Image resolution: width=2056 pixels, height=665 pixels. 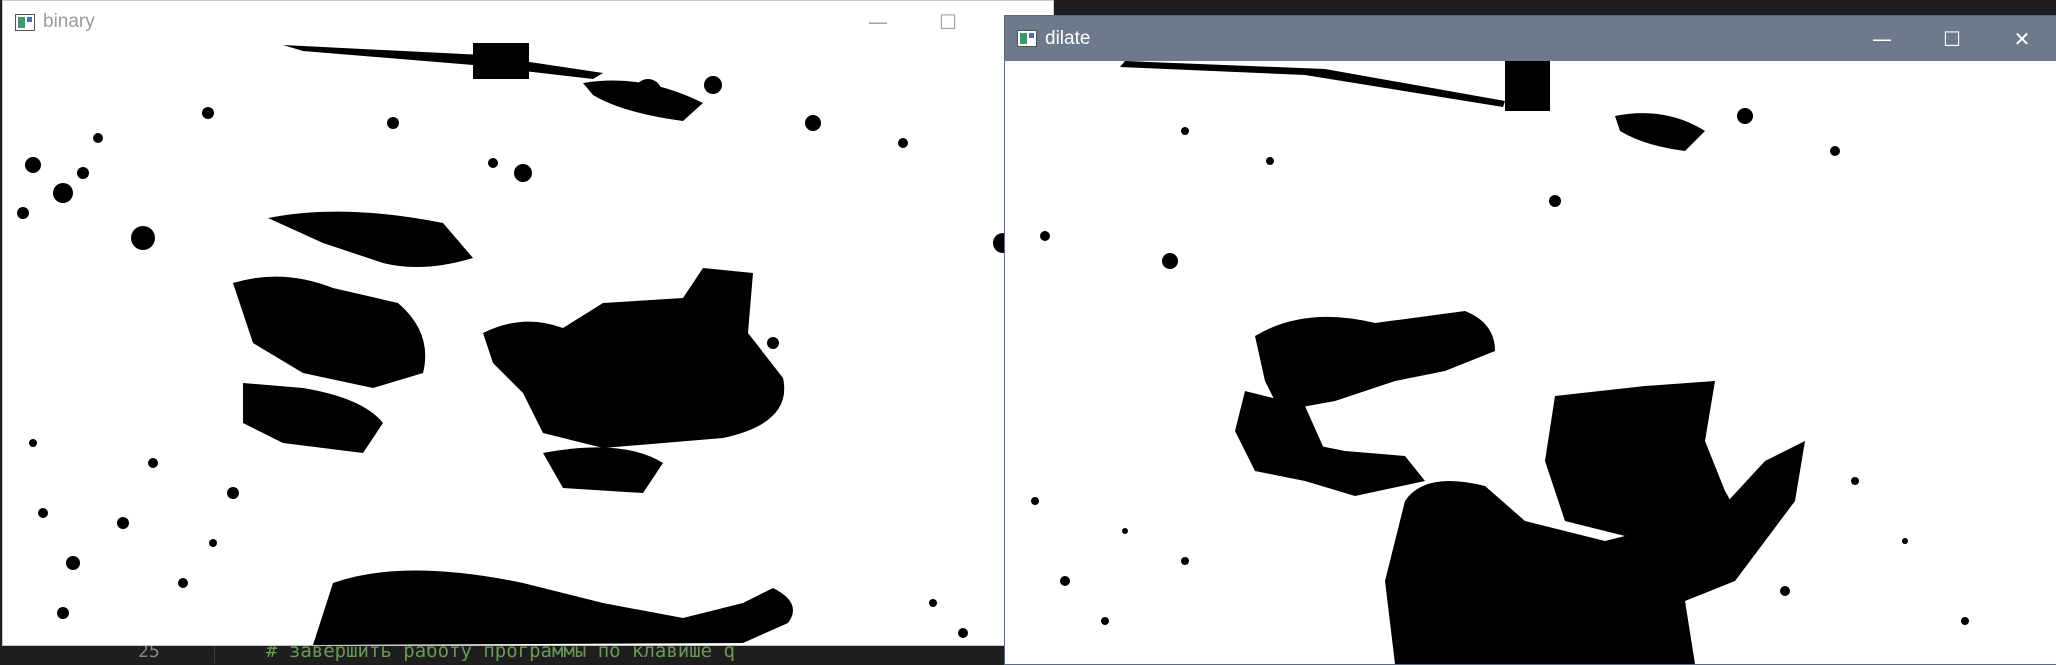 I want to click on binary-window-titlebar: binary — ☐ ✕, so click(x=528, y=22).